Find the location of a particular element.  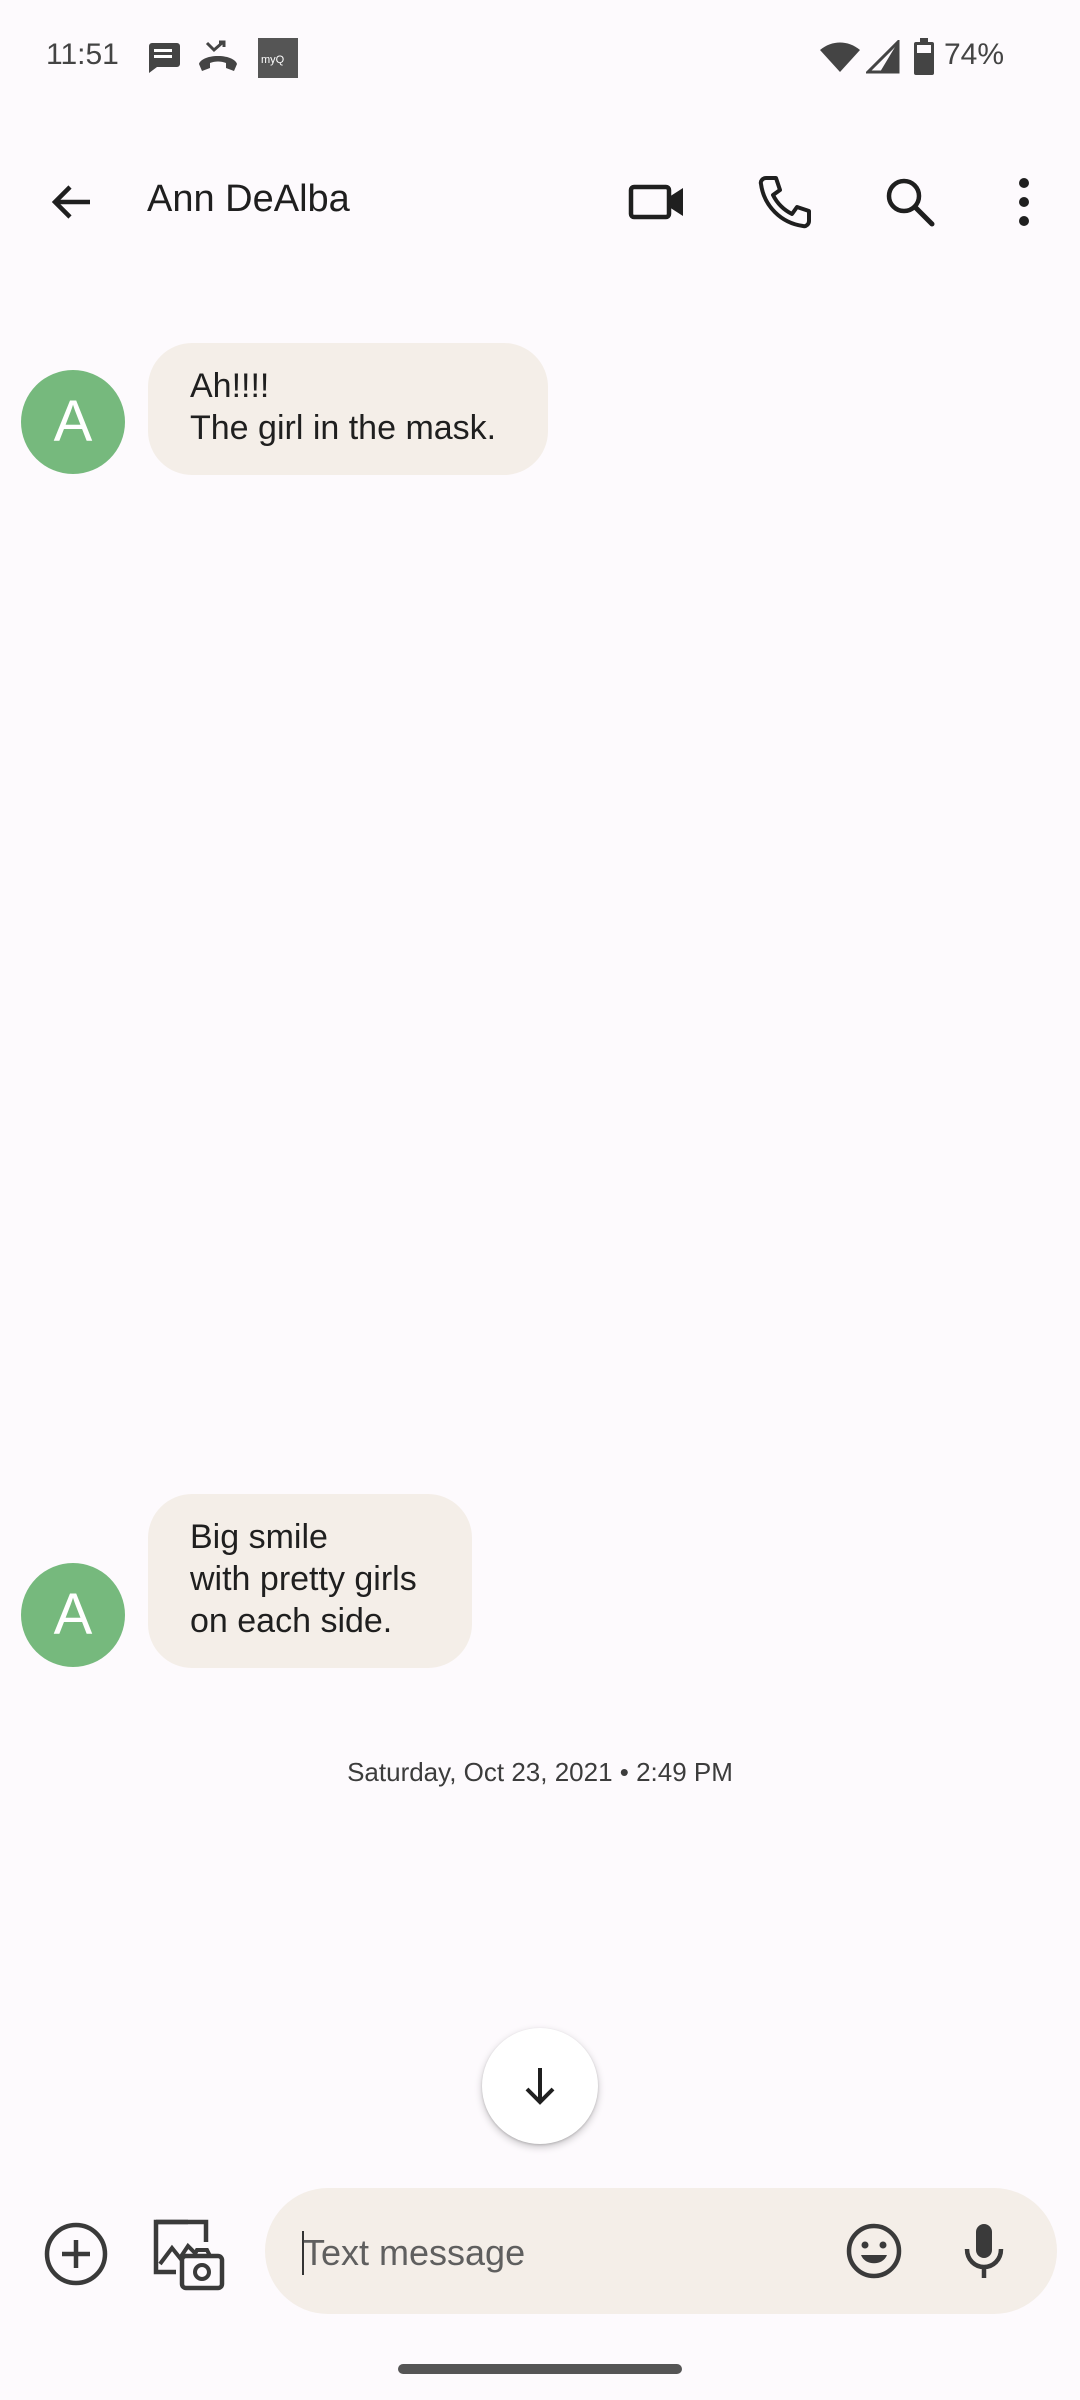

video-call-button is located at coordinates (658, 202).